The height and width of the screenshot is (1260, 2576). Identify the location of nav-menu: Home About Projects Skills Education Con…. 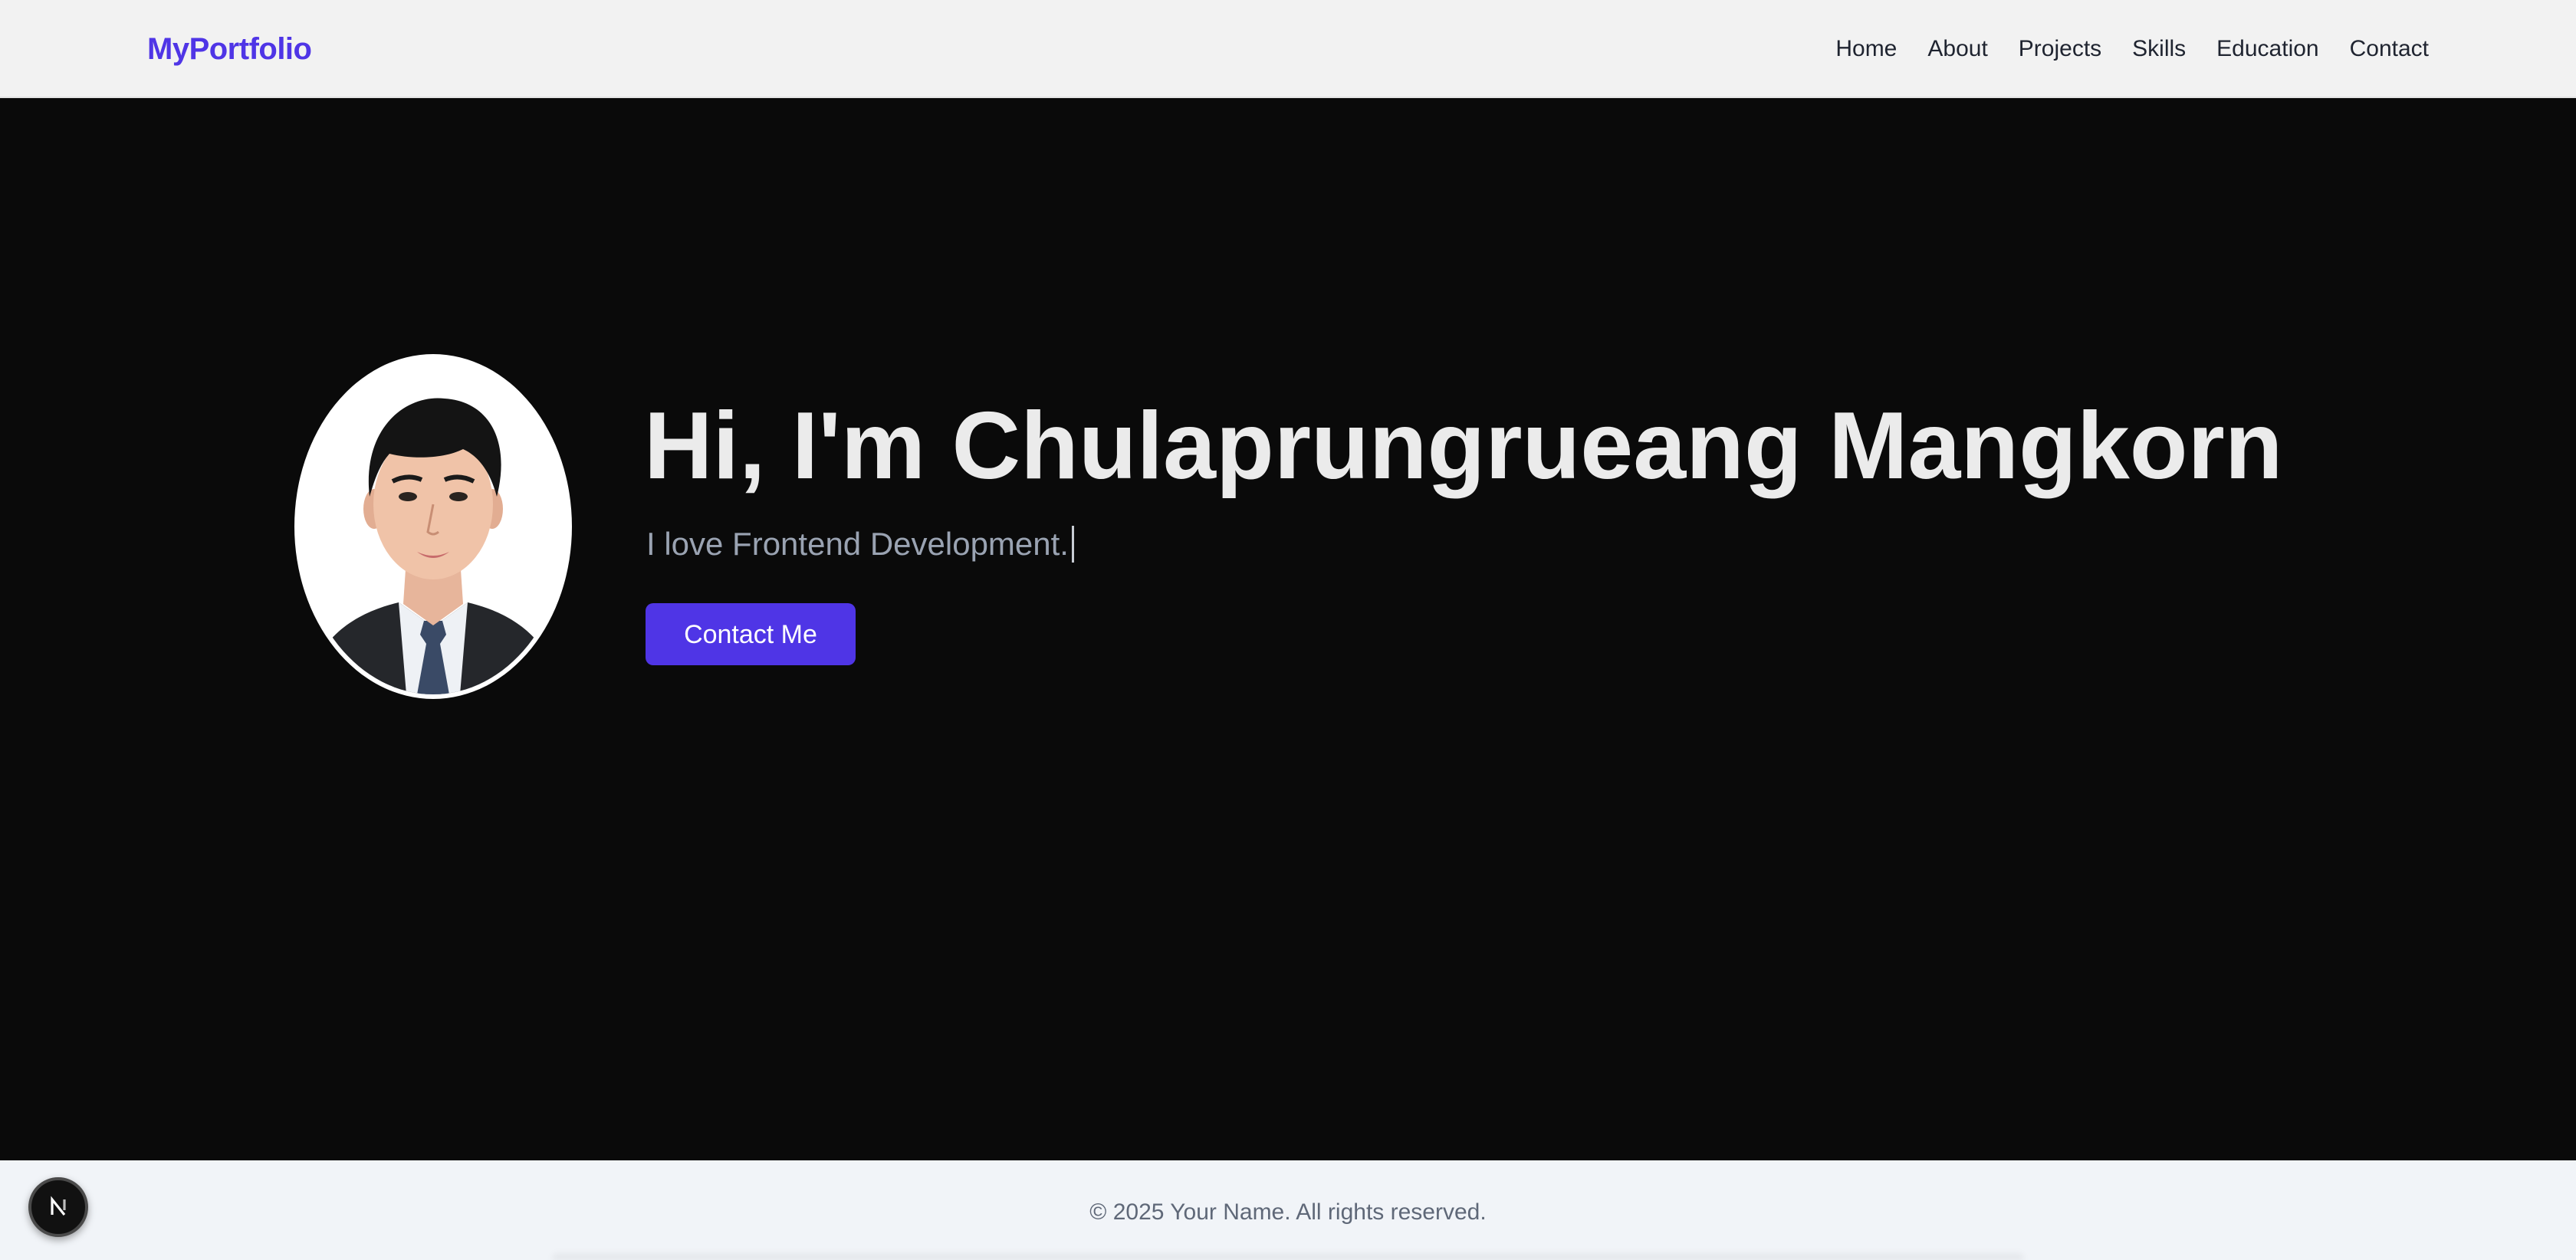
(2132, 49).